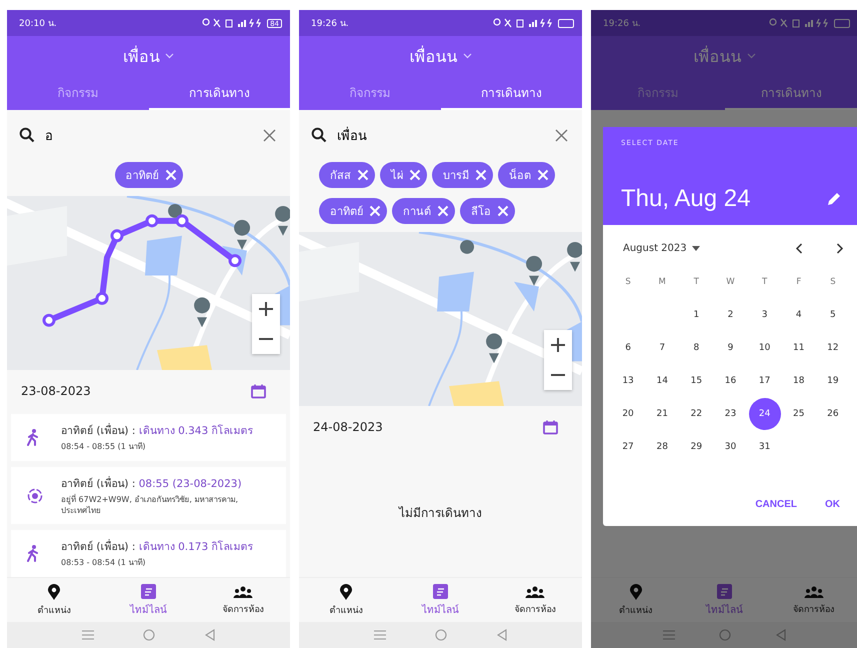 The image size is (857, 648). What do you see at coordinates (655, 248) in the screenshot?
I see `month-selector: August 2023` at bounding box center [655, 248].